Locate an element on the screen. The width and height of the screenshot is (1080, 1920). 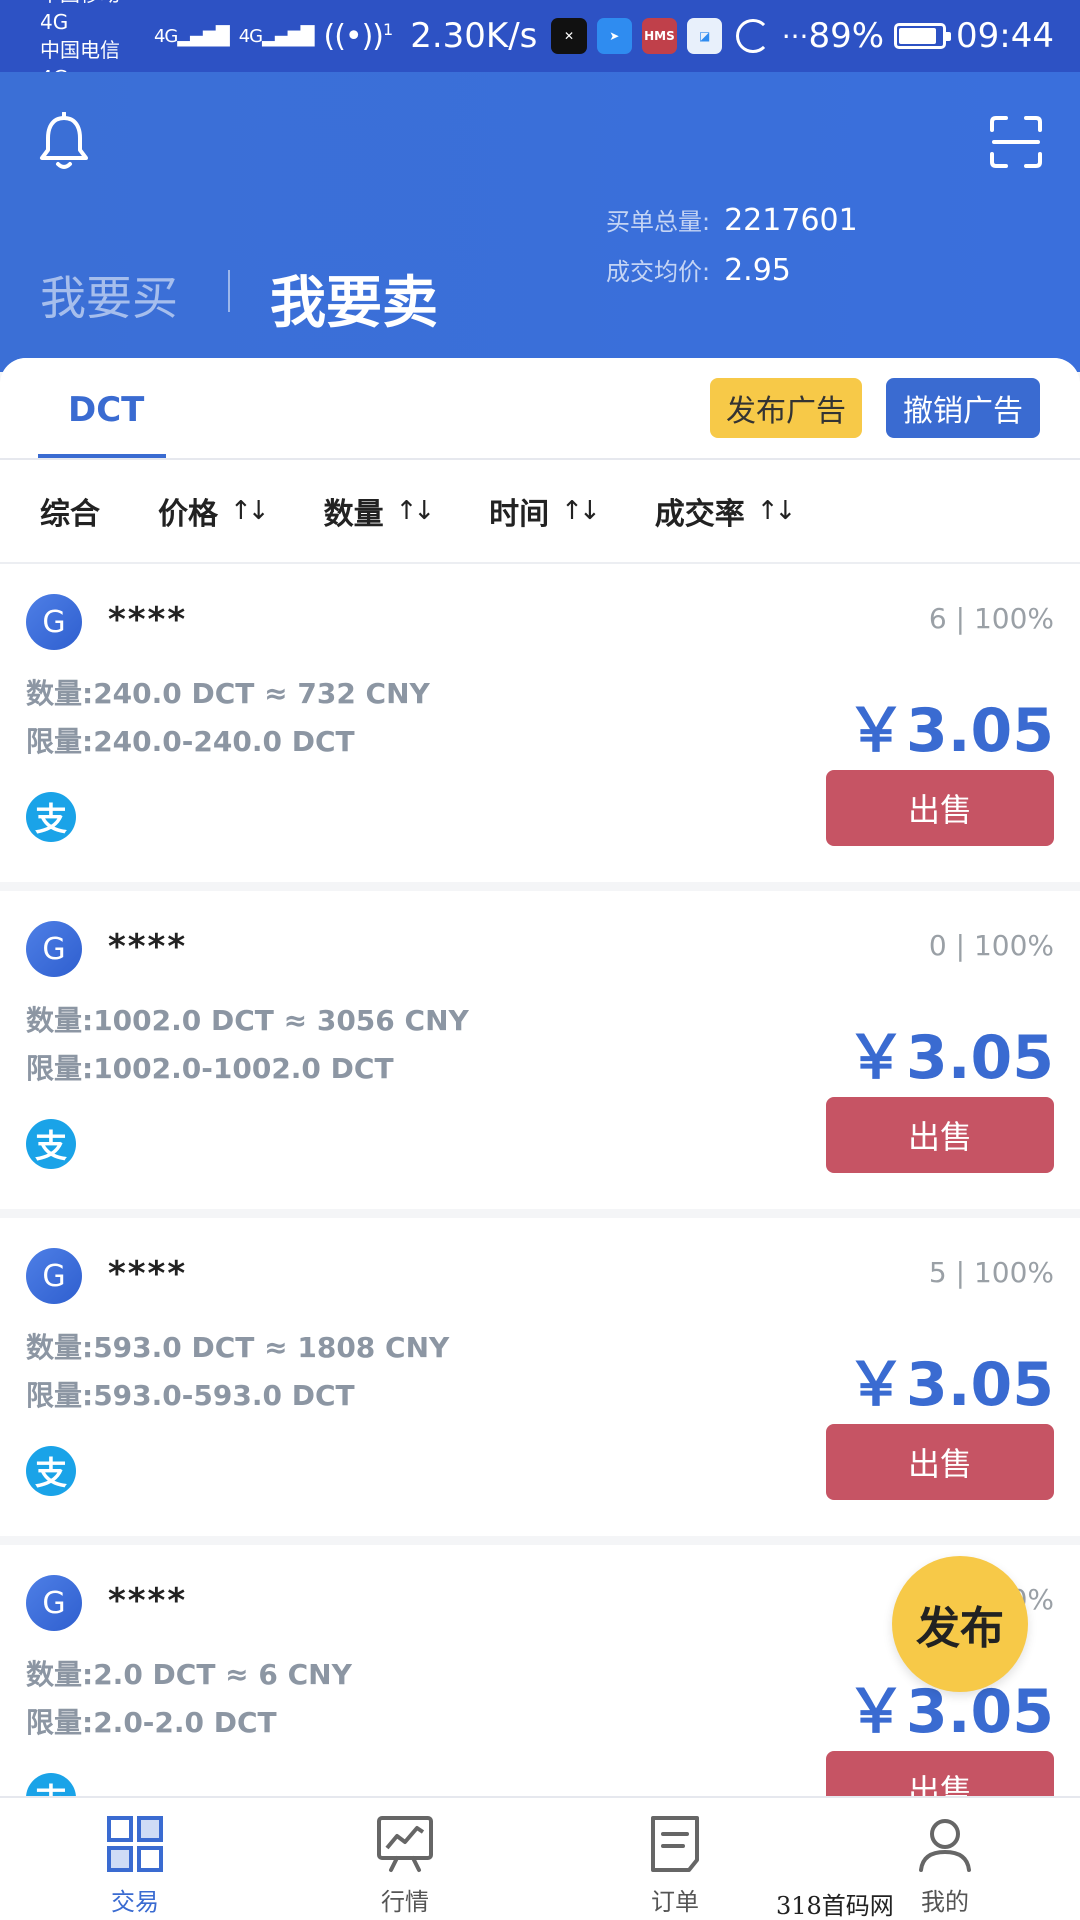
avg-price-value: 2.95 is located at coordinates (757, 270).